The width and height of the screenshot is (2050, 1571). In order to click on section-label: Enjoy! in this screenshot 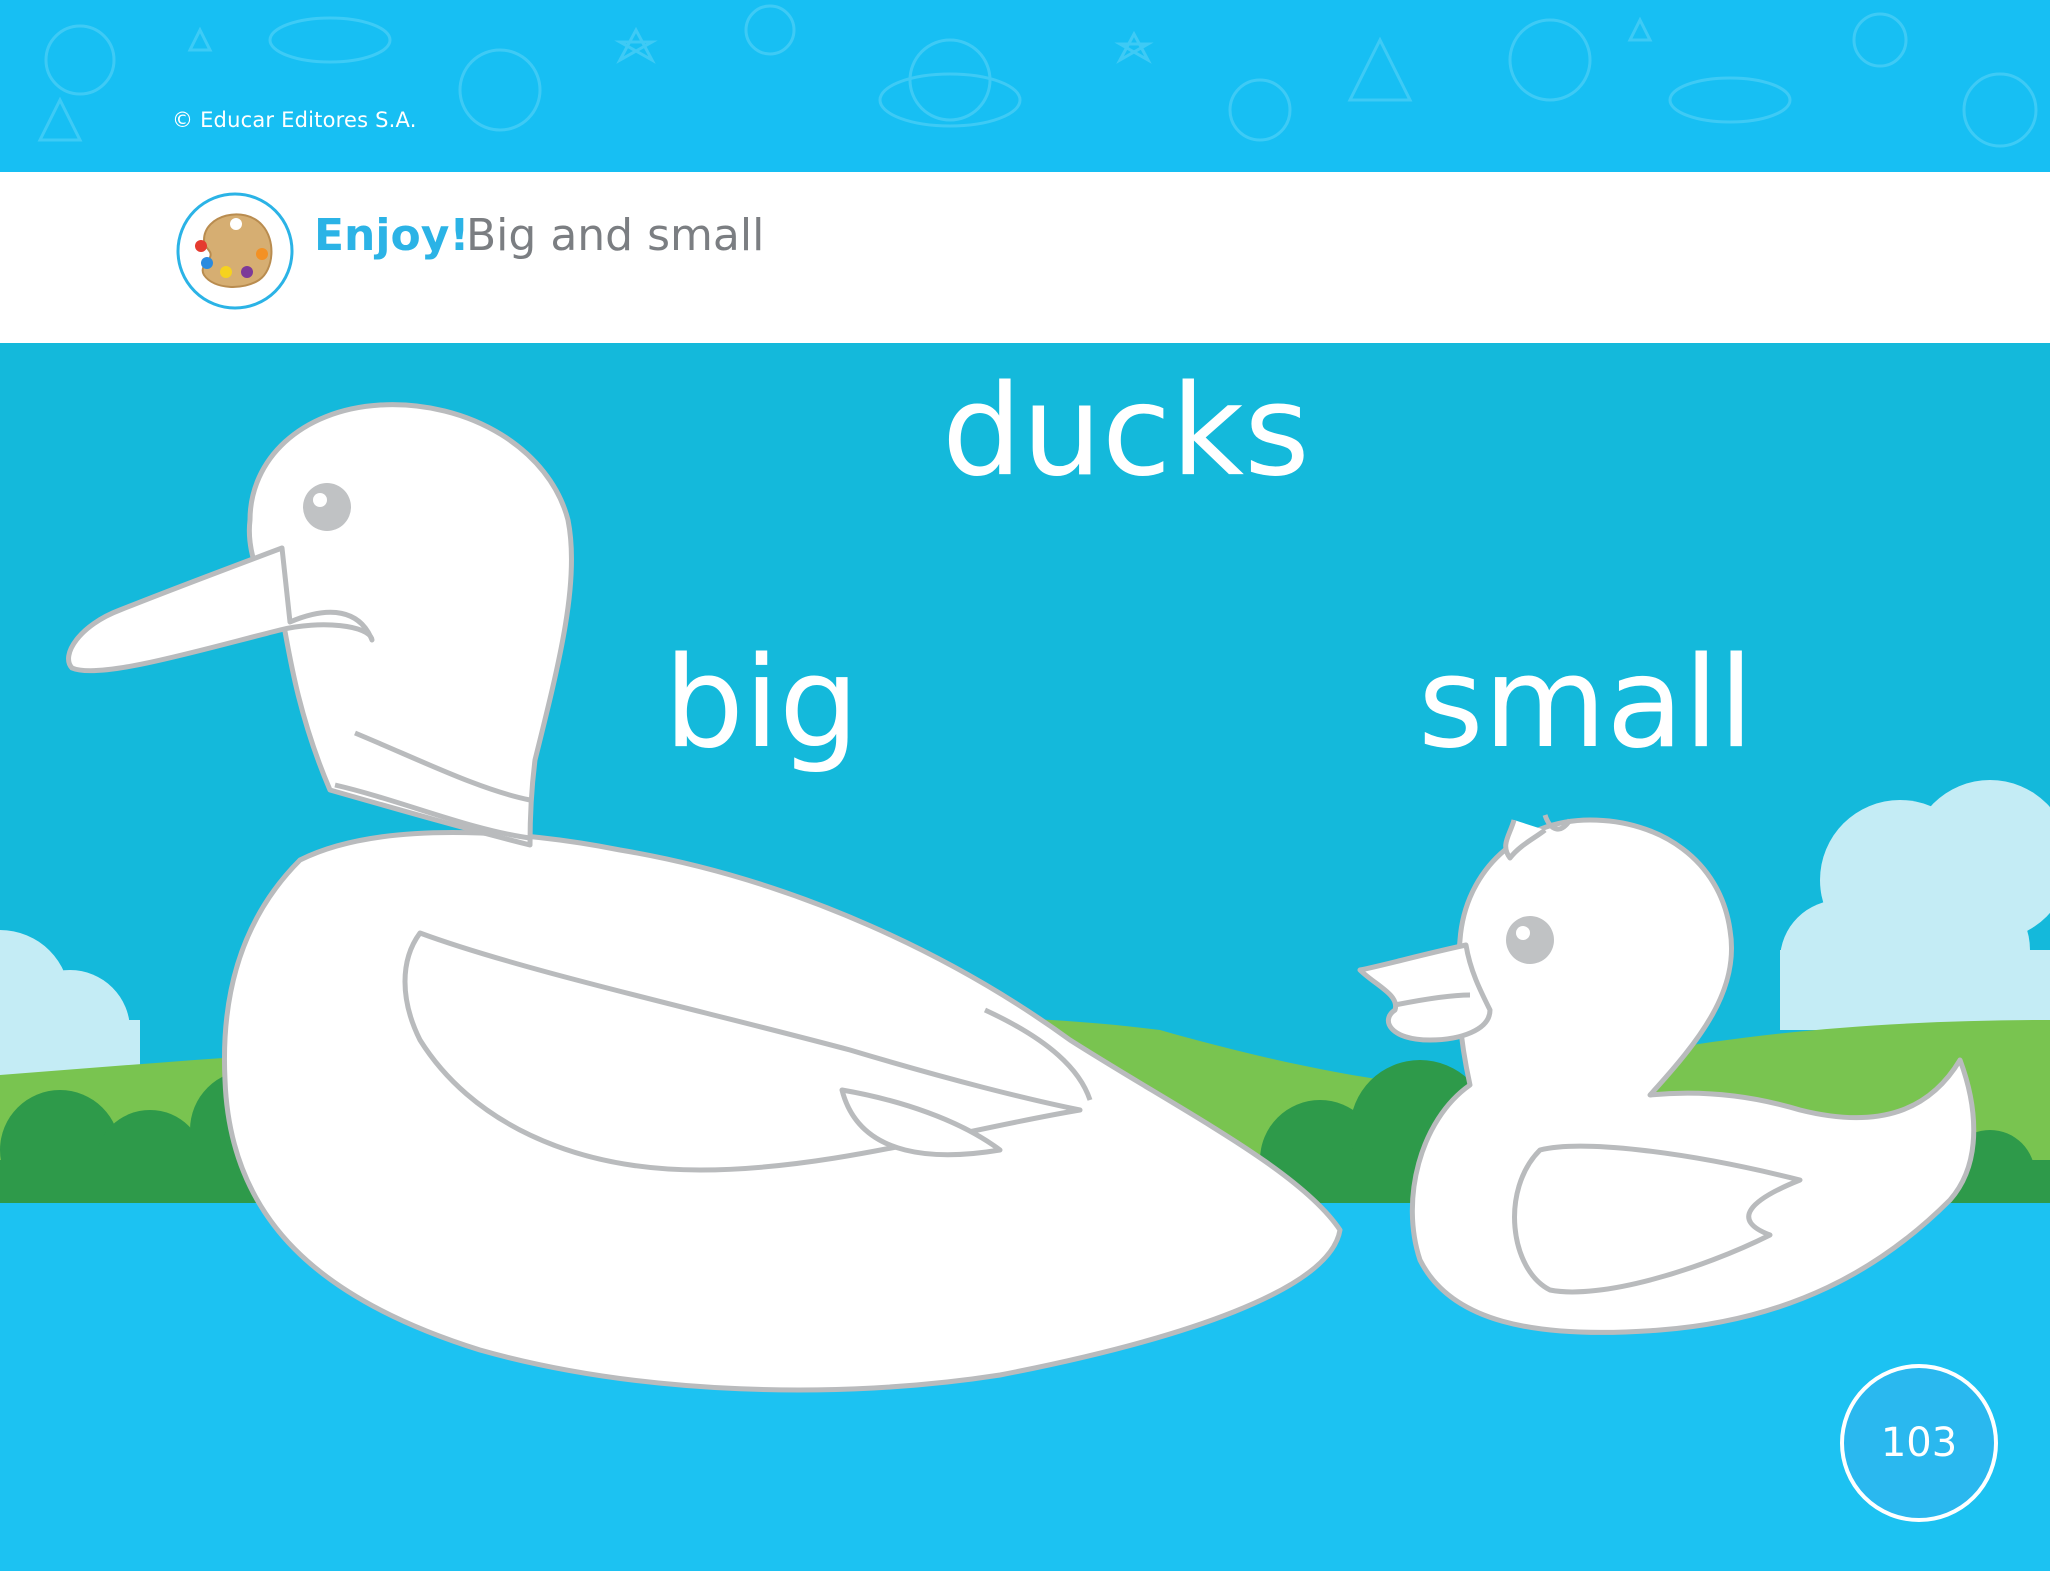, I will do `click(392, 235)`.